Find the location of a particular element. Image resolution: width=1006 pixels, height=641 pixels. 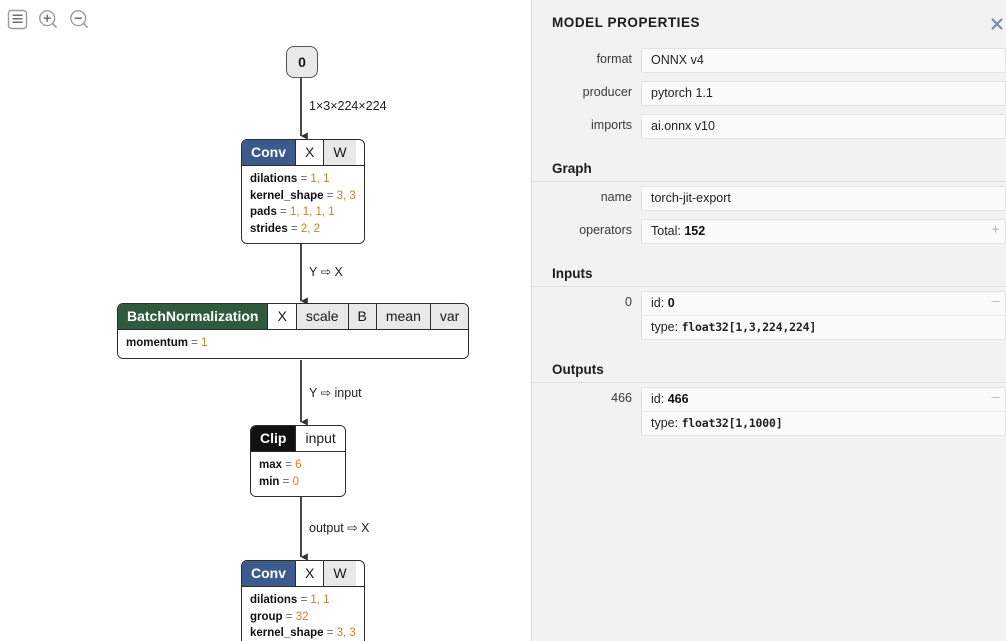

canvas-toolbar is located at coordinates (45, 15).